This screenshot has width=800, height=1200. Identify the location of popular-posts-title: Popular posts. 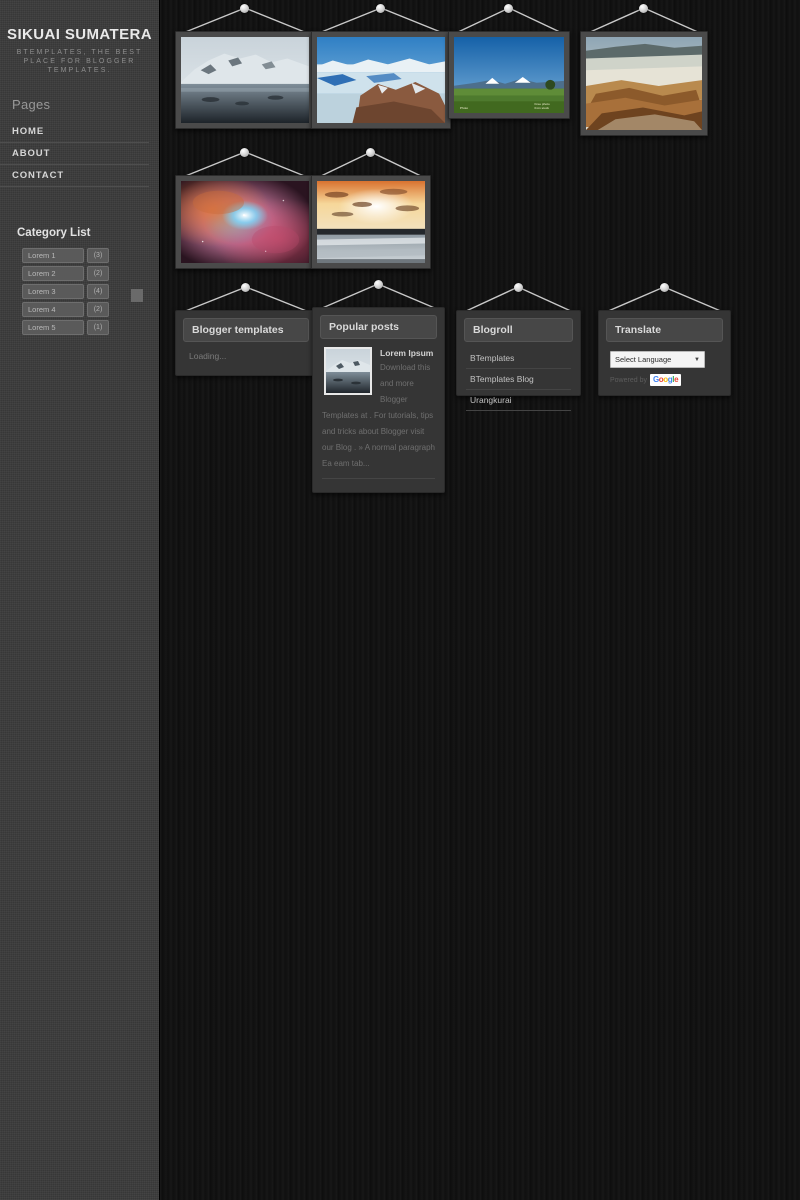
(378, 327).